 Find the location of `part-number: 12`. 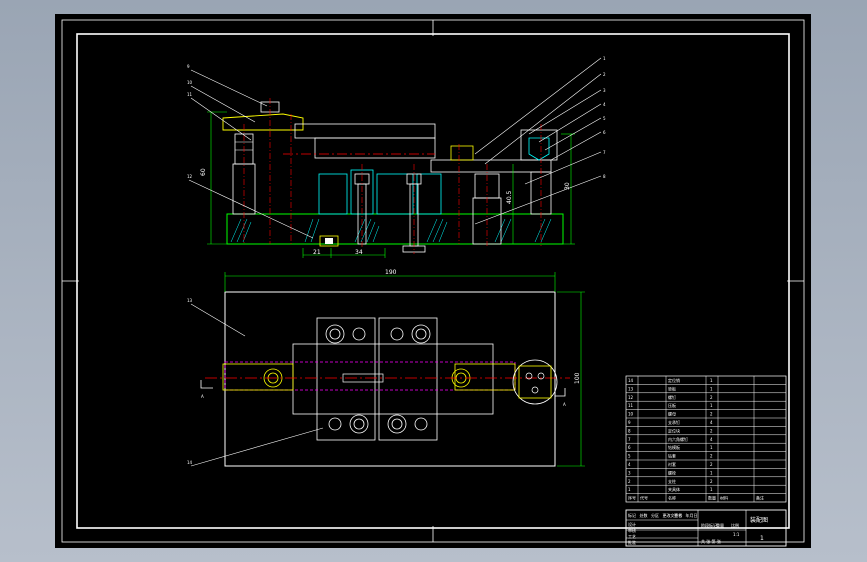

part-number: 12 is located at coordinates (631, 397).